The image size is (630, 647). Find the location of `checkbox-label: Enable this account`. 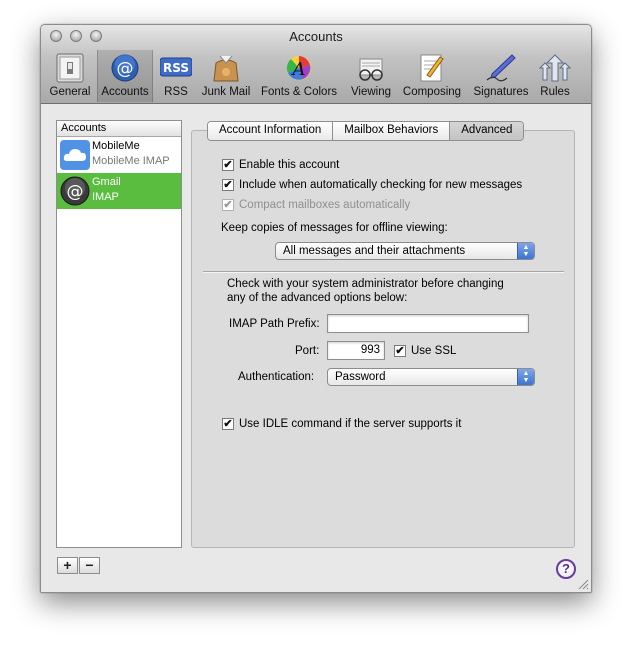

checkbox-label: Enable this account is located at coordinates (289, 165).